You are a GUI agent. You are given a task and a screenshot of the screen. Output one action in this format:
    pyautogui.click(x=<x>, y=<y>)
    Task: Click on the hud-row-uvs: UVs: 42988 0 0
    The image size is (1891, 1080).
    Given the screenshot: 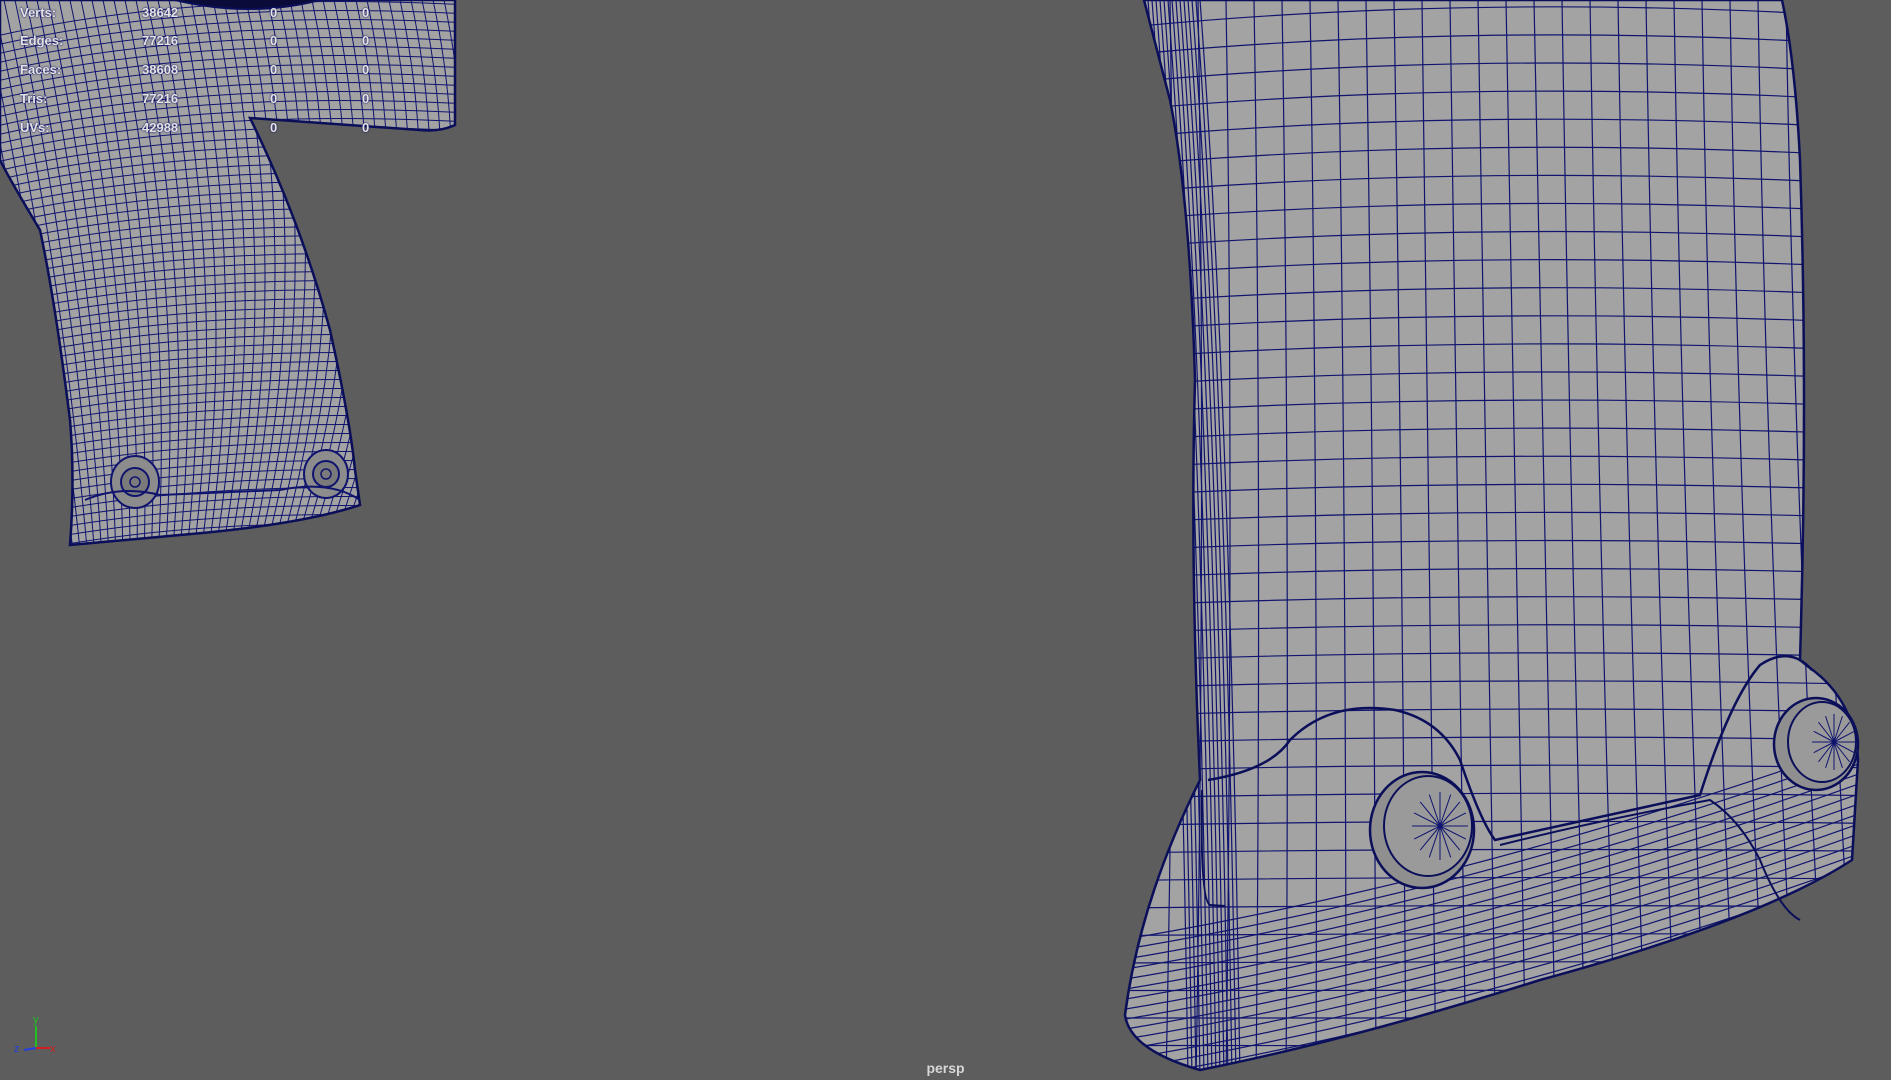 What is the action you would take?
    pyautogui.click(x=200, y=128)
    